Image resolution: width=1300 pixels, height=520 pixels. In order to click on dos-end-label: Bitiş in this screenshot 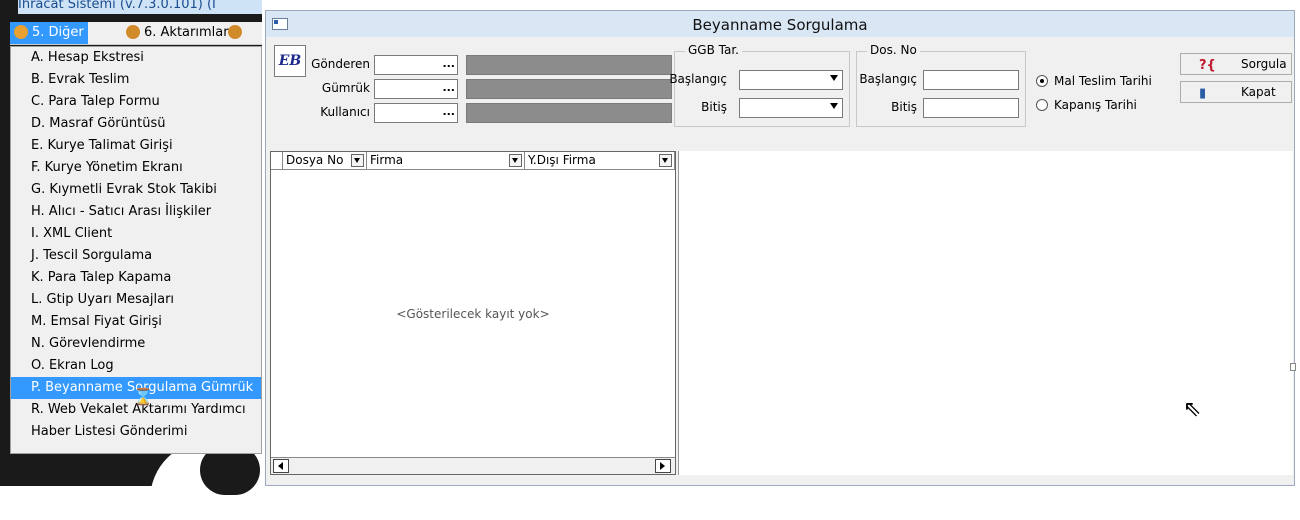, I will do `click(904, 107)`.